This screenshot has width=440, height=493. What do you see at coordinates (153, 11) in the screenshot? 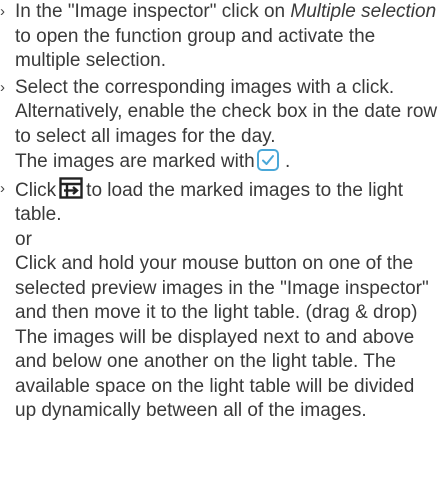
I see `step-1-text-a: In the "Image inspector" click on` at bounding box center [153, 11].